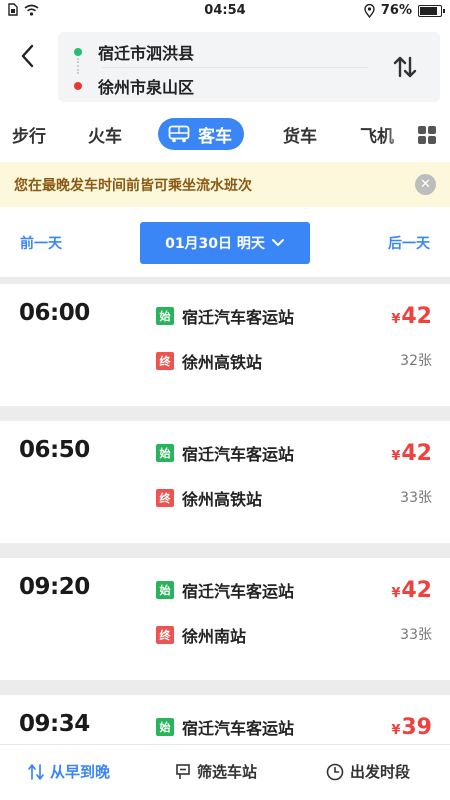 The width and height of the screenshot is (450, 800). I want to click on depart-label: 出发时段, so click(380, 772).